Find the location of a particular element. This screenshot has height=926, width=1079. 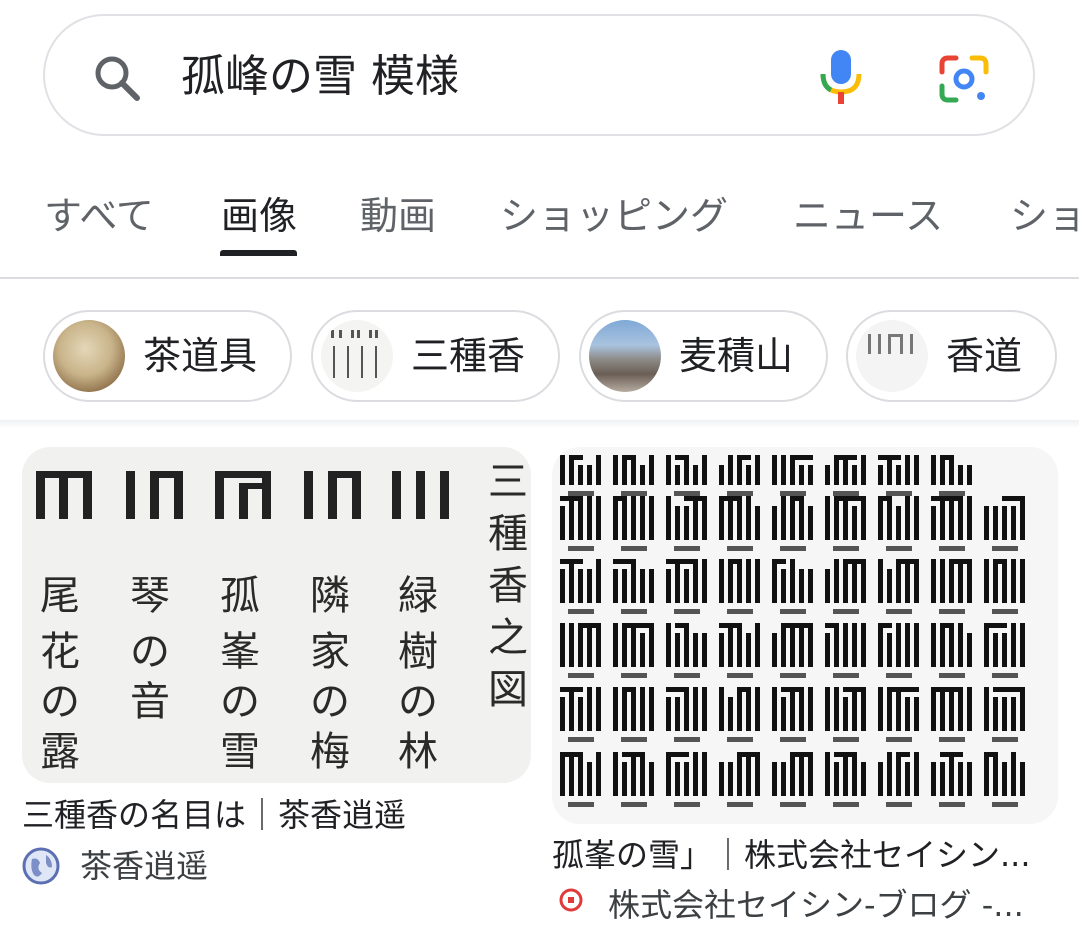

chip-label: 茶道具 is located at coordinates (200, 356).